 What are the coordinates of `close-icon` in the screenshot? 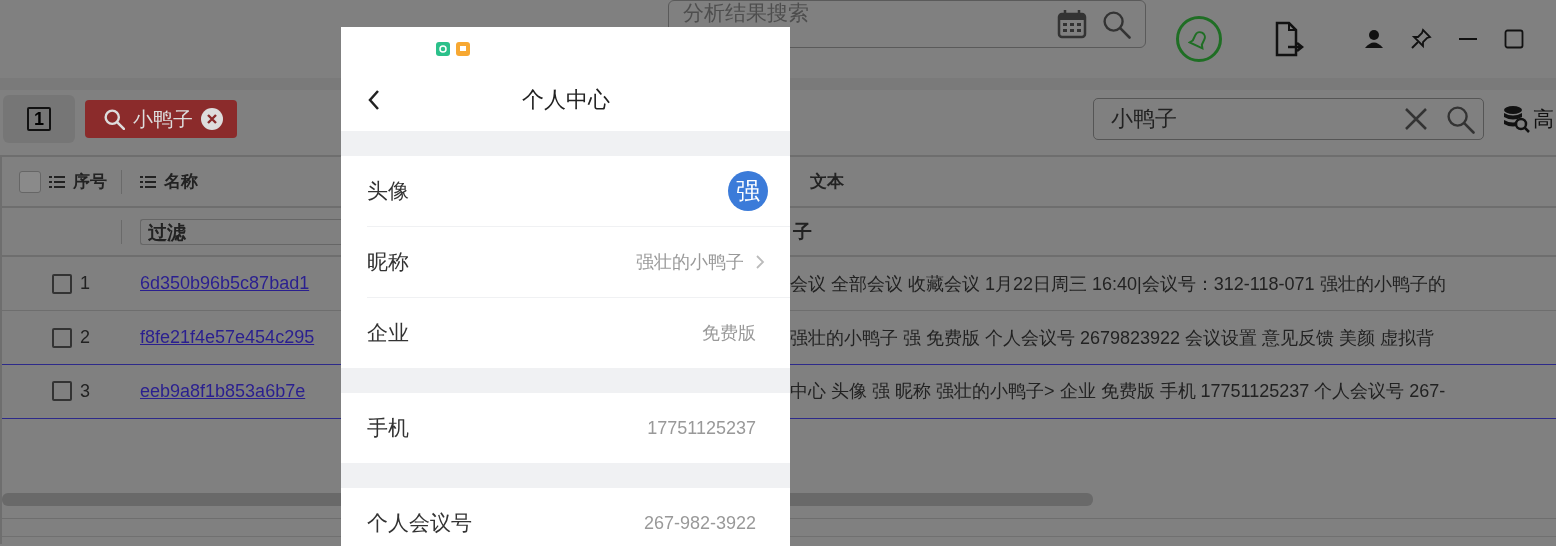 It's located at (212, 119).